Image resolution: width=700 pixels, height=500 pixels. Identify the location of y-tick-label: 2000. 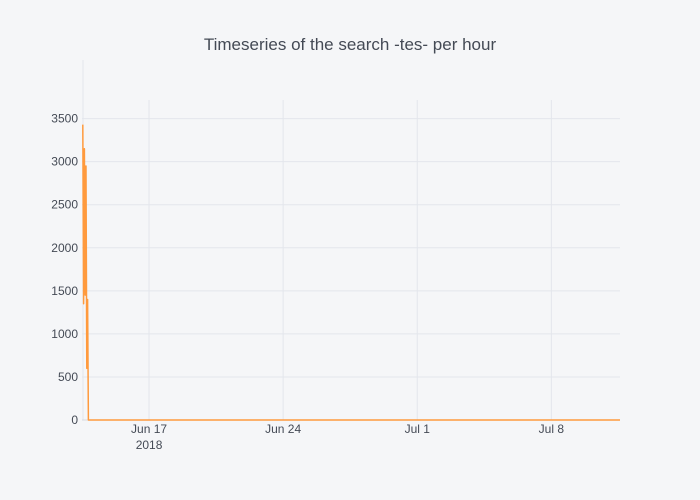
(64, 248).